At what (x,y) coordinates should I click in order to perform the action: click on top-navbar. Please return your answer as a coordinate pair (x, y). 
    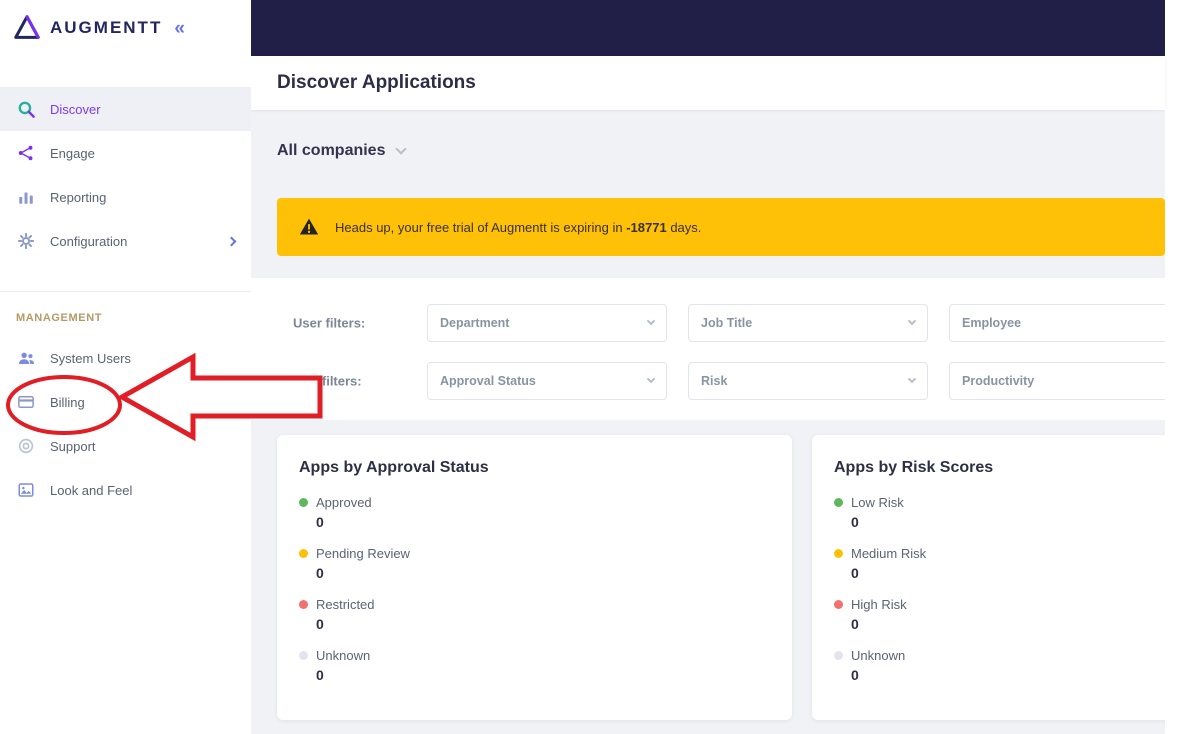
    Looking at the image, I should click on (708, 28).